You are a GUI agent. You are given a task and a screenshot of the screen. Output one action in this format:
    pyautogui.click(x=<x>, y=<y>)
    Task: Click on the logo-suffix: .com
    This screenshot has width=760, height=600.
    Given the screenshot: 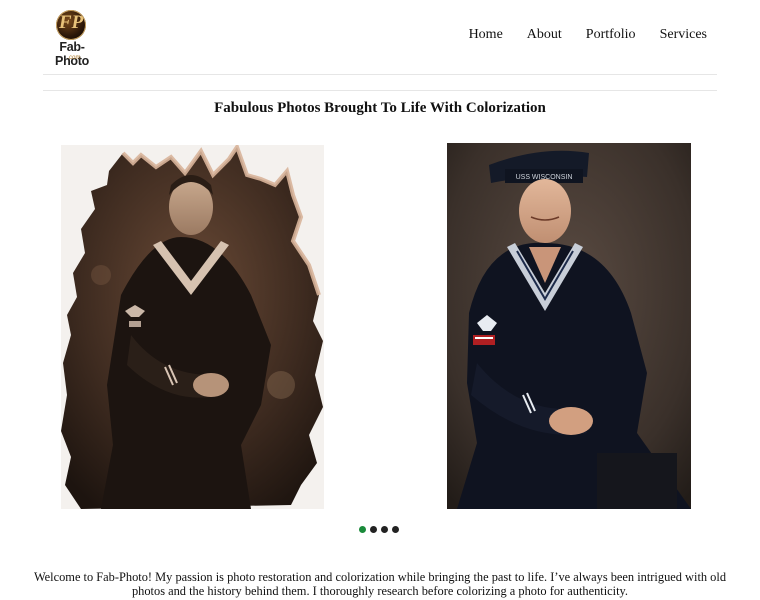 What is the action you would take?
    pyautogui.click(x=74, y=58)
    